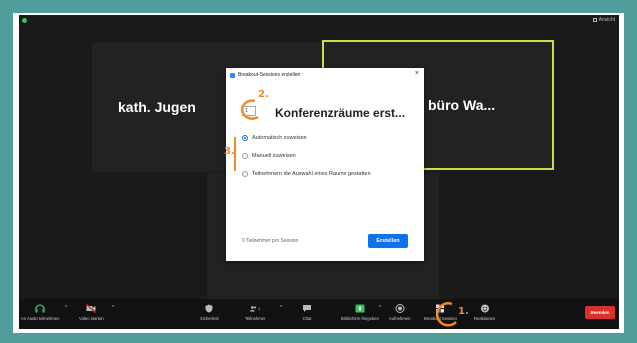 The height and width of the screenshot is (343, 637). I want to click on annotation-circle-step1, so click(446, 314).